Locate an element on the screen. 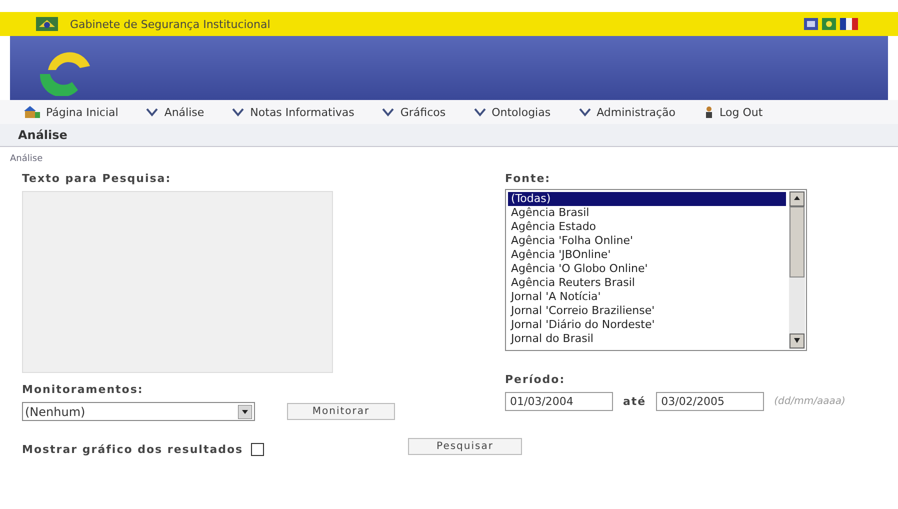 This screenshot has height=509, width=898. list-option: Agência 'O Globo Online' is located at coordinates (647, 269).